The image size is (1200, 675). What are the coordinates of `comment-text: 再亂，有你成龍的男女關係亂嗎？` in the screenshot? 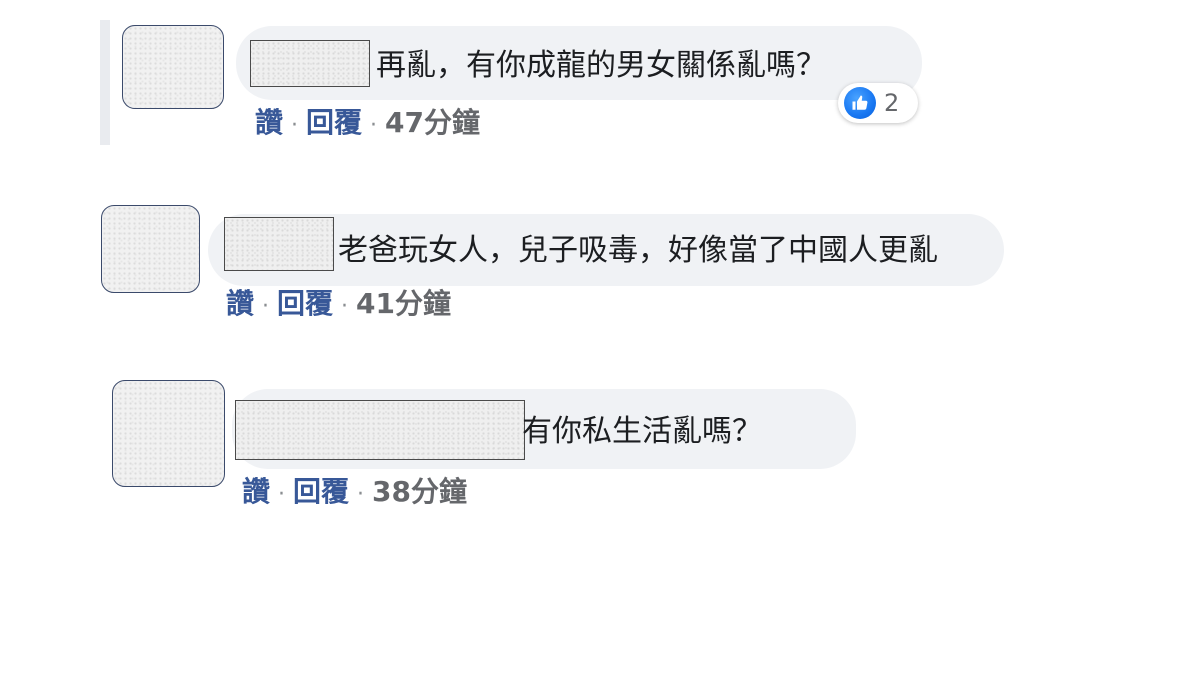 It's located at (601, 65).